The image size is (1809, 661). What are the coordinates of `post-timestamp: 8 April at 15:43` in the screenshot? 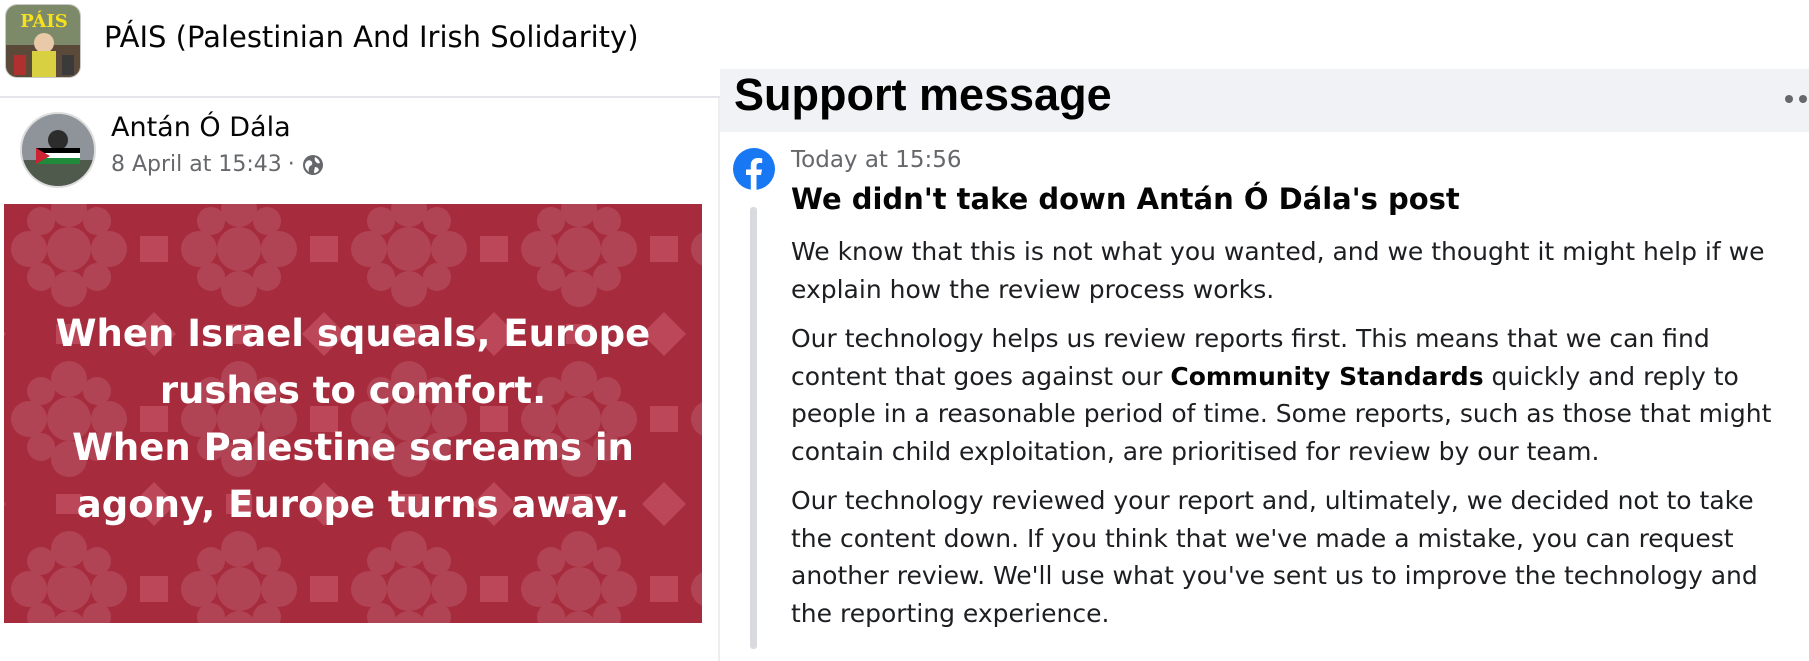 It's located at (196, 164).